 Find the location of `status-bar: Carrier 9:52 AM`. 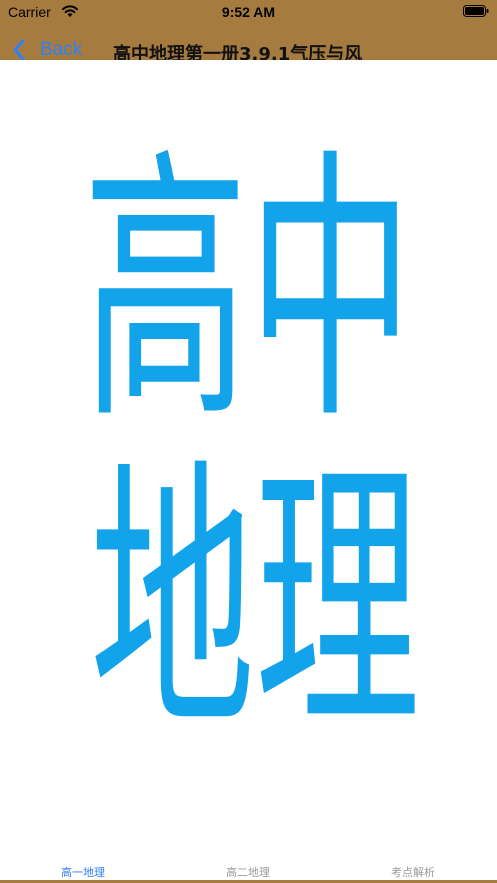

status-bar: Carrier 9:52 AM is located at coordinates (248, 13).